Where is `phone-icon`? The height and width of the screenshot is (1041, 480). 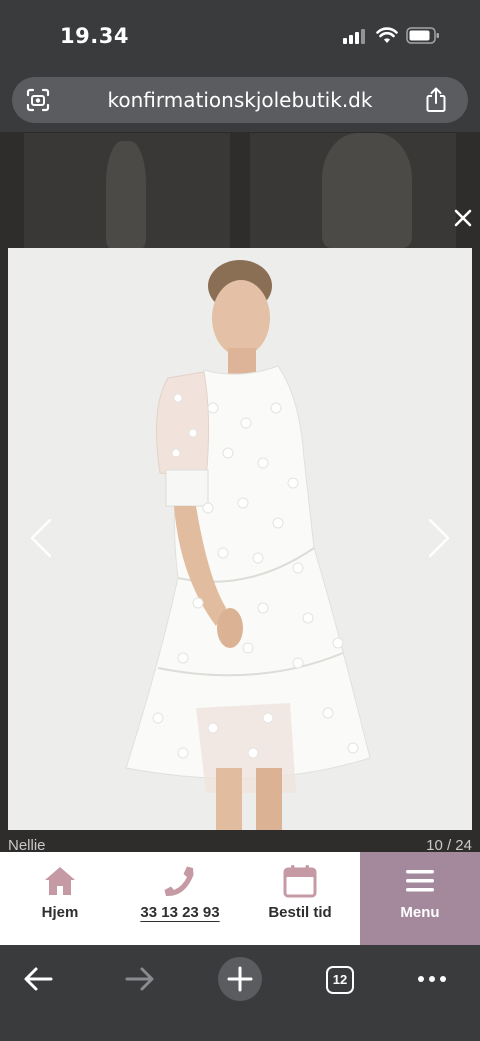
phone-icon is located at coordinates (179, 881).